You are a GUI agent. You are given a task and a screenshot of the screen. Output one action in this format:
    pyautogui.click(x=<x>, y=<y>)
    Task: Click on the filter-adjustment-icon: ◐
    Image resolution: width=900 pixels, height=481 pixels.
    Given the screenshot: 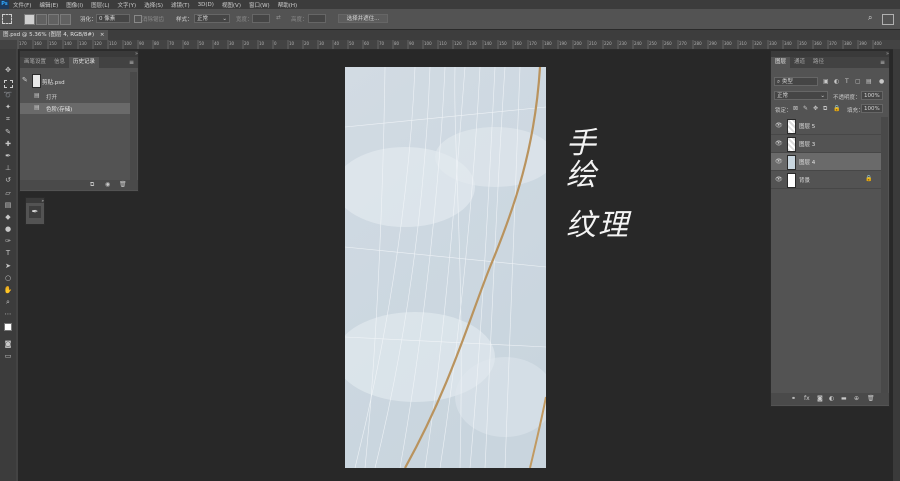 What is the action you would take?
    pyautogui.click(x=836, y=81)
    